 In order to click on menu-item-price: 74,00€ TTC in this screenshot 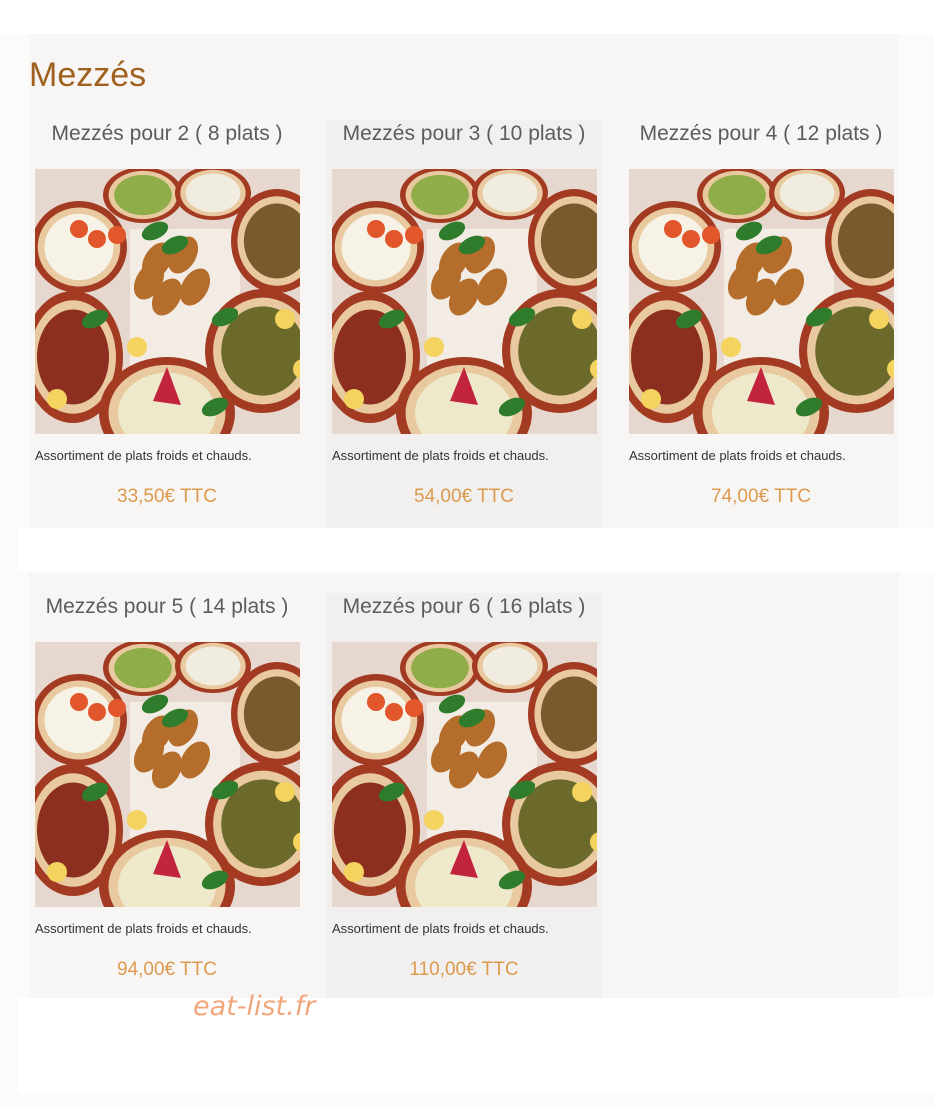, I will do `click(761, 496)`.